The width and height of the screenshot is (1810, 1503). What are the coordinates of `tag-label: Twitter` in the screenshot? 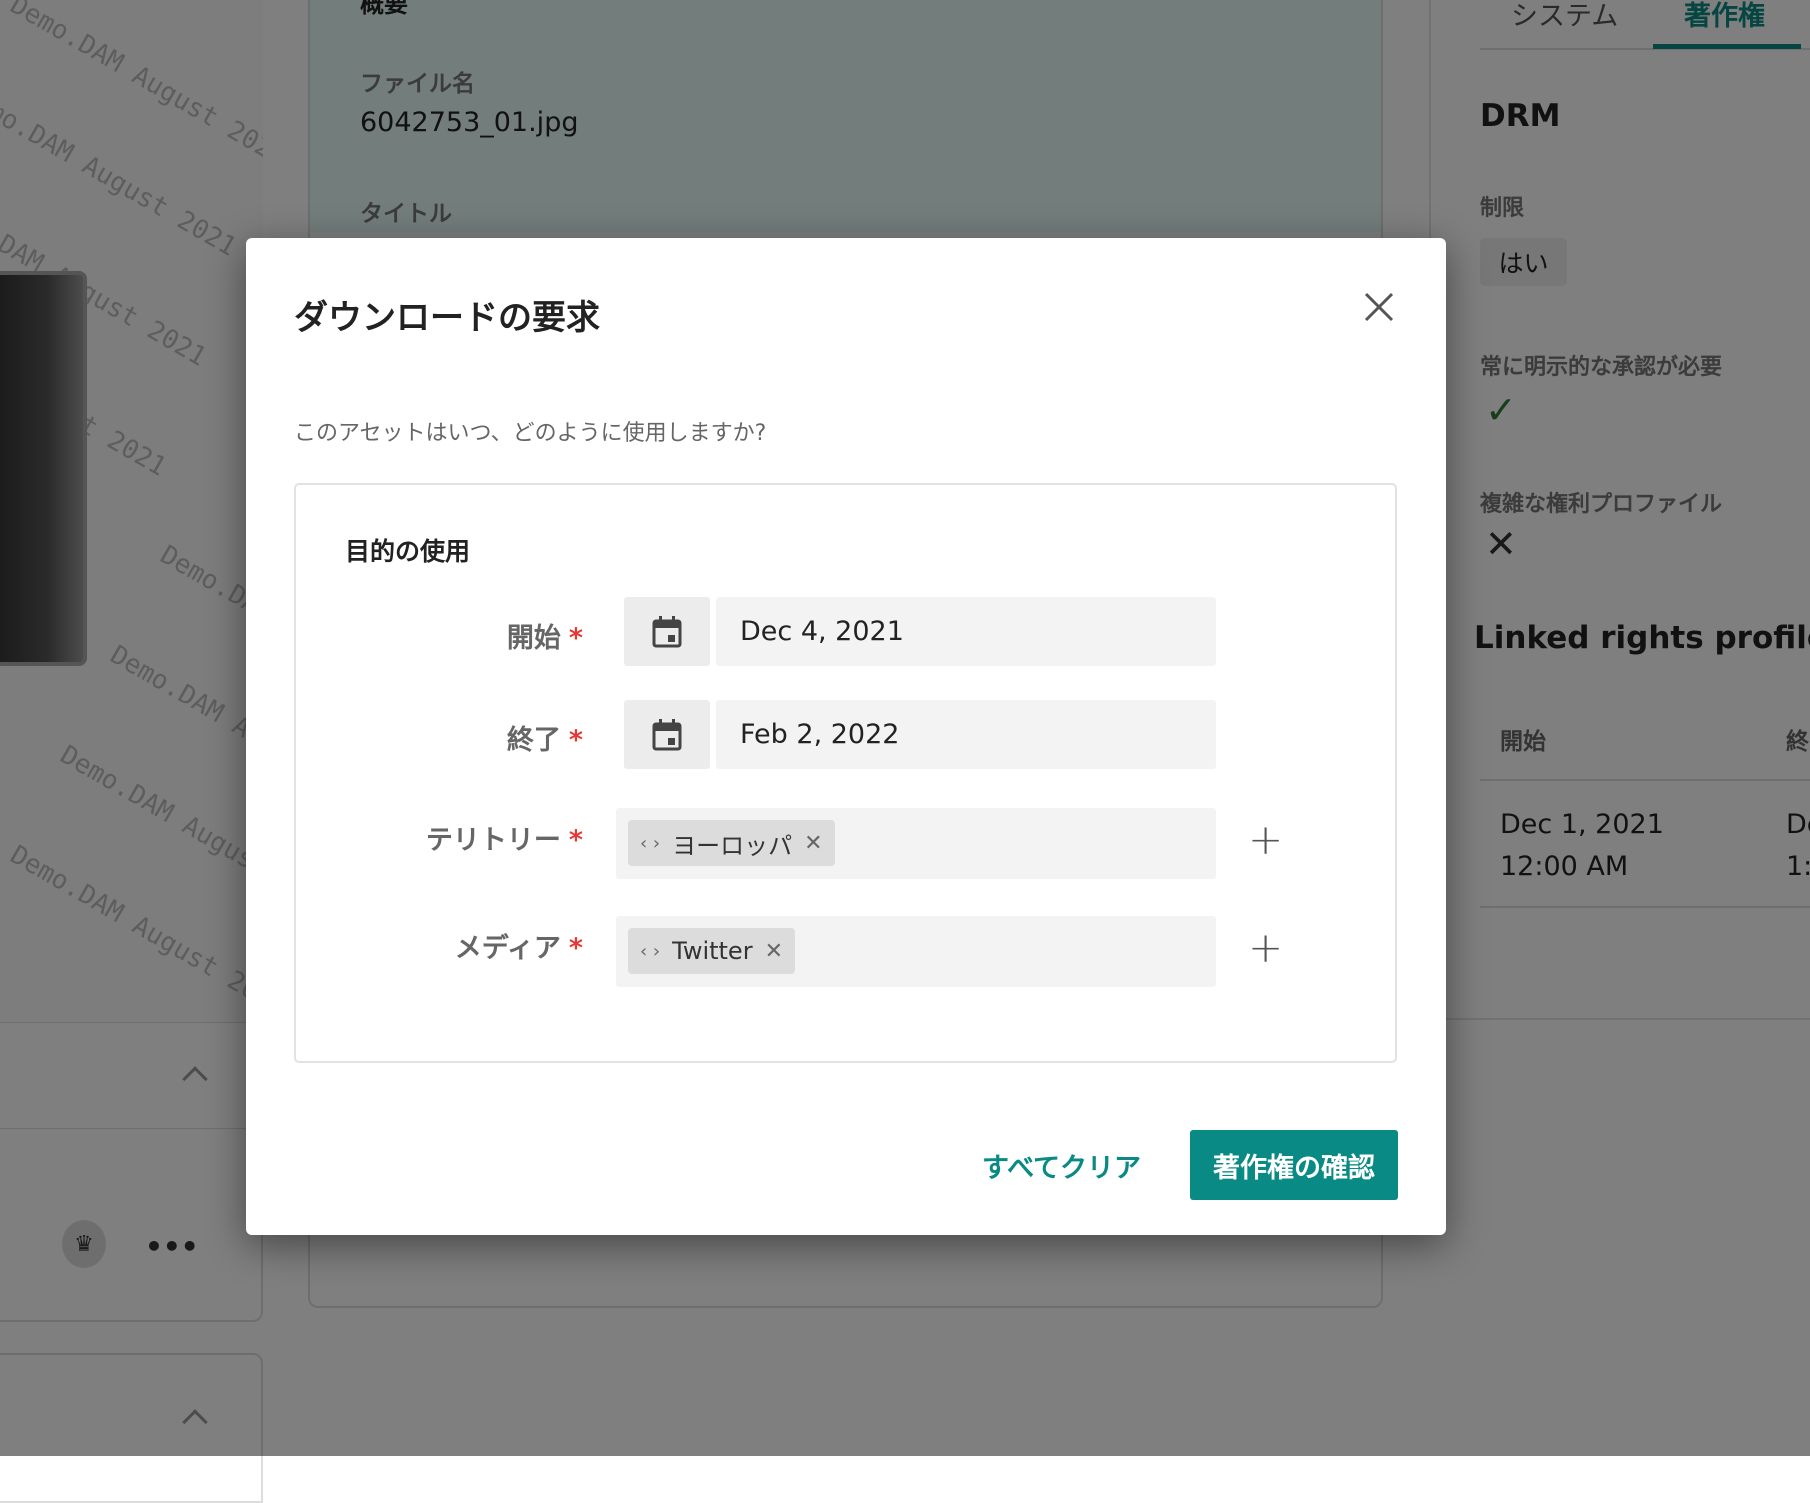 It's located at (712, 951).